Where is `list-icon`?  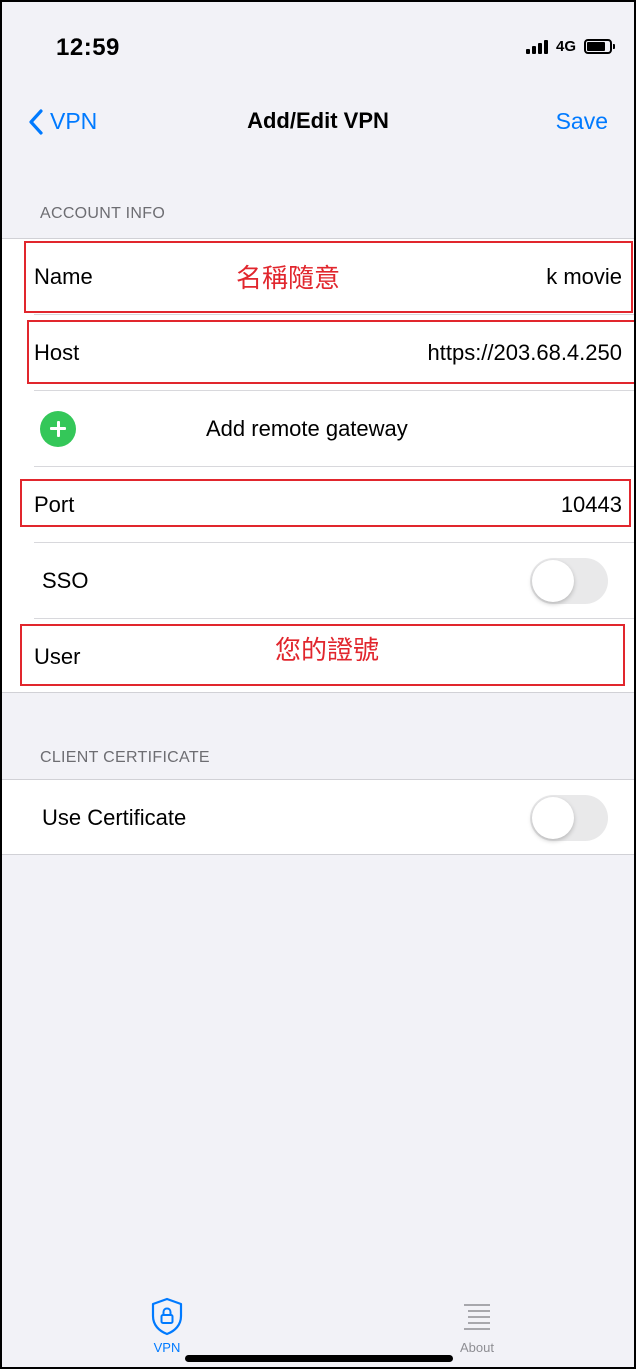
list-icon is located at coordinates (477, 1317).